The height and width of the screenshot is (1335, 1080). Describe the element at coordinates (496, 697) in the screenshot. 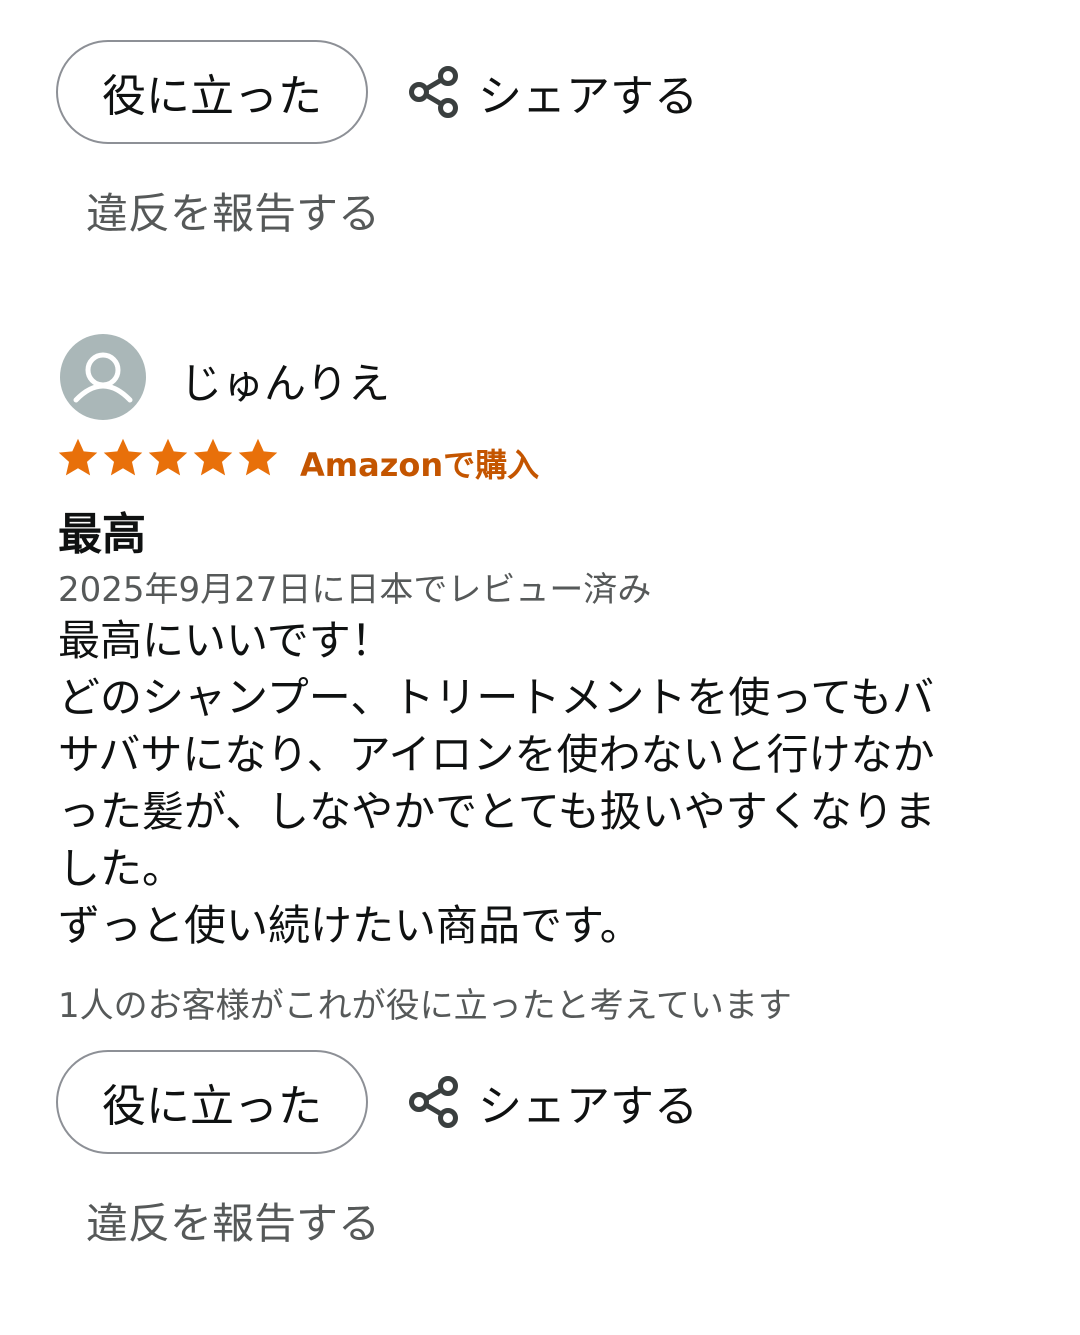

I see `review-body-line: どのシャンプー、トリートメントを使ってもバ` at that location.